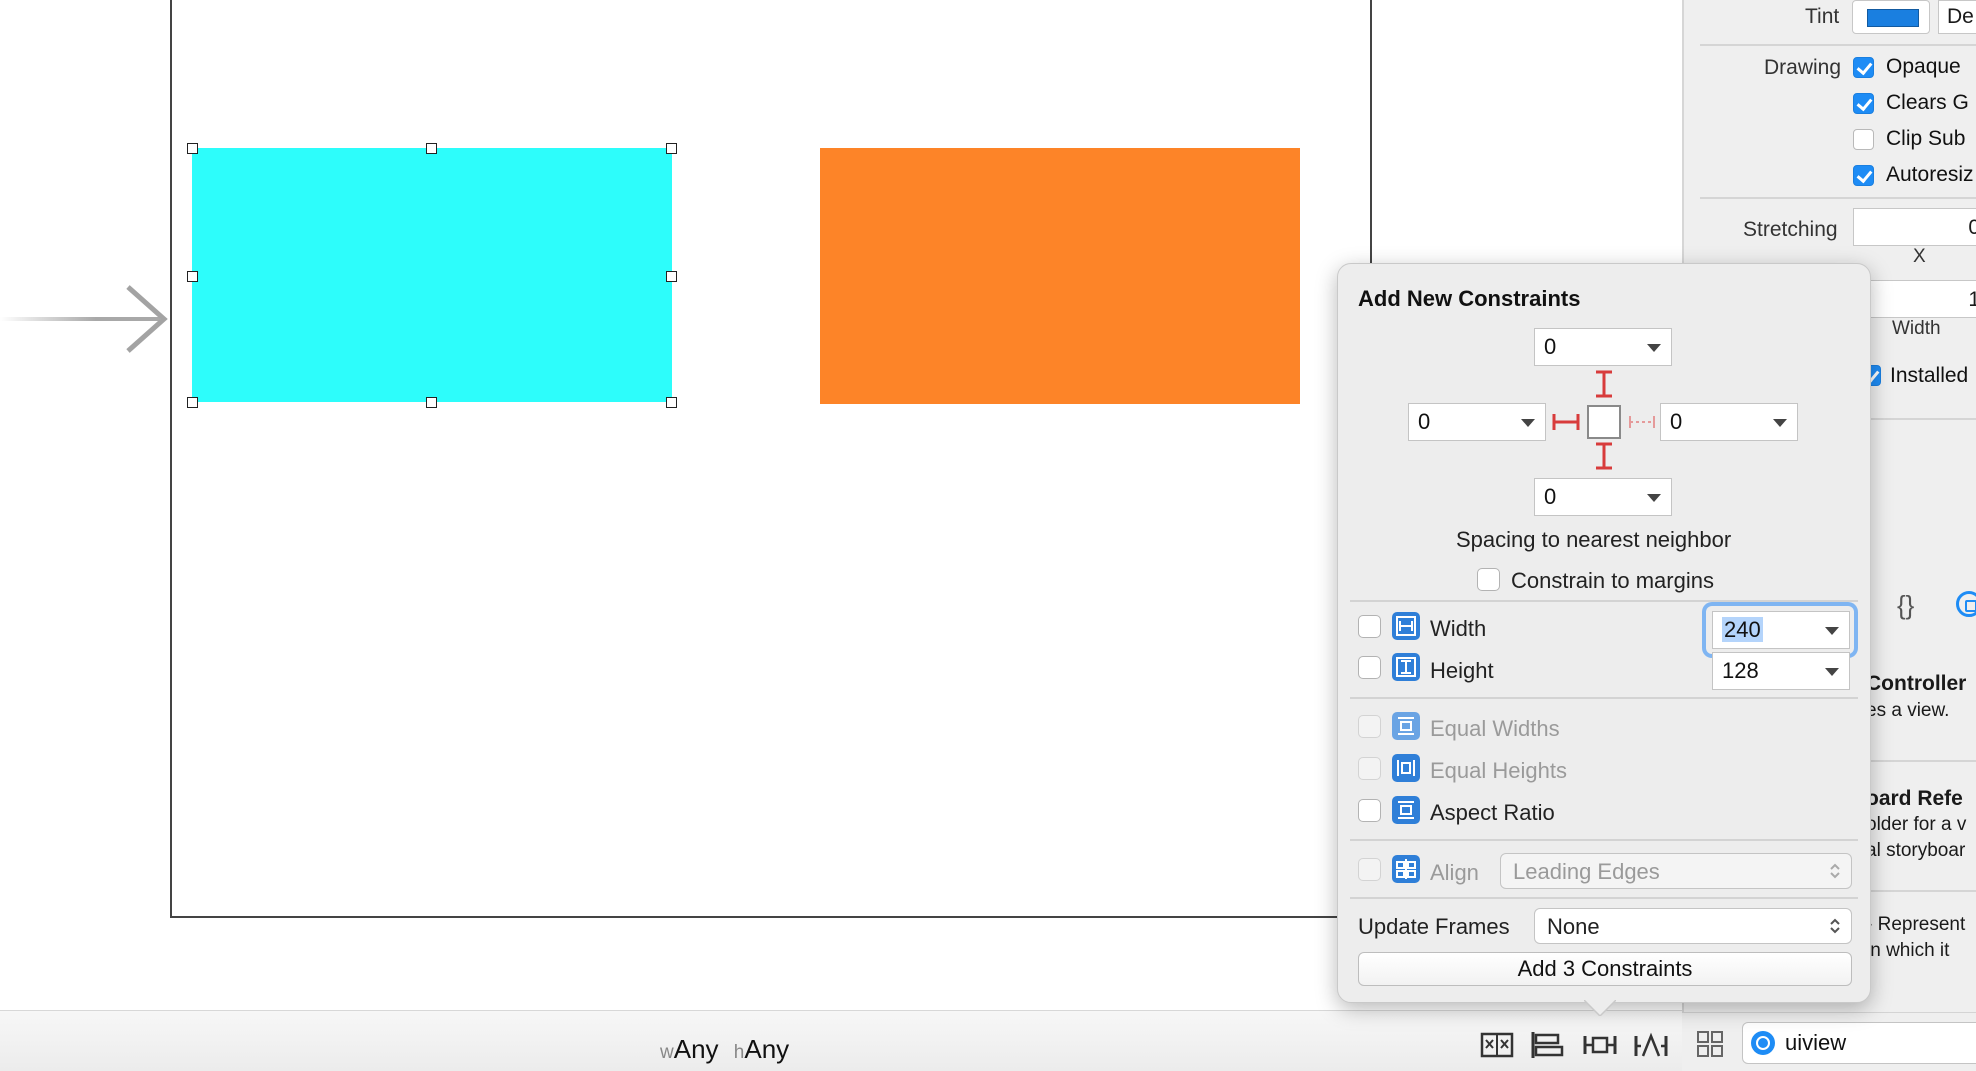 This screenshot has width=1976, height=1071. I want to click on add-constraints-button: Add 3 Constraints, so click(1605, 969).